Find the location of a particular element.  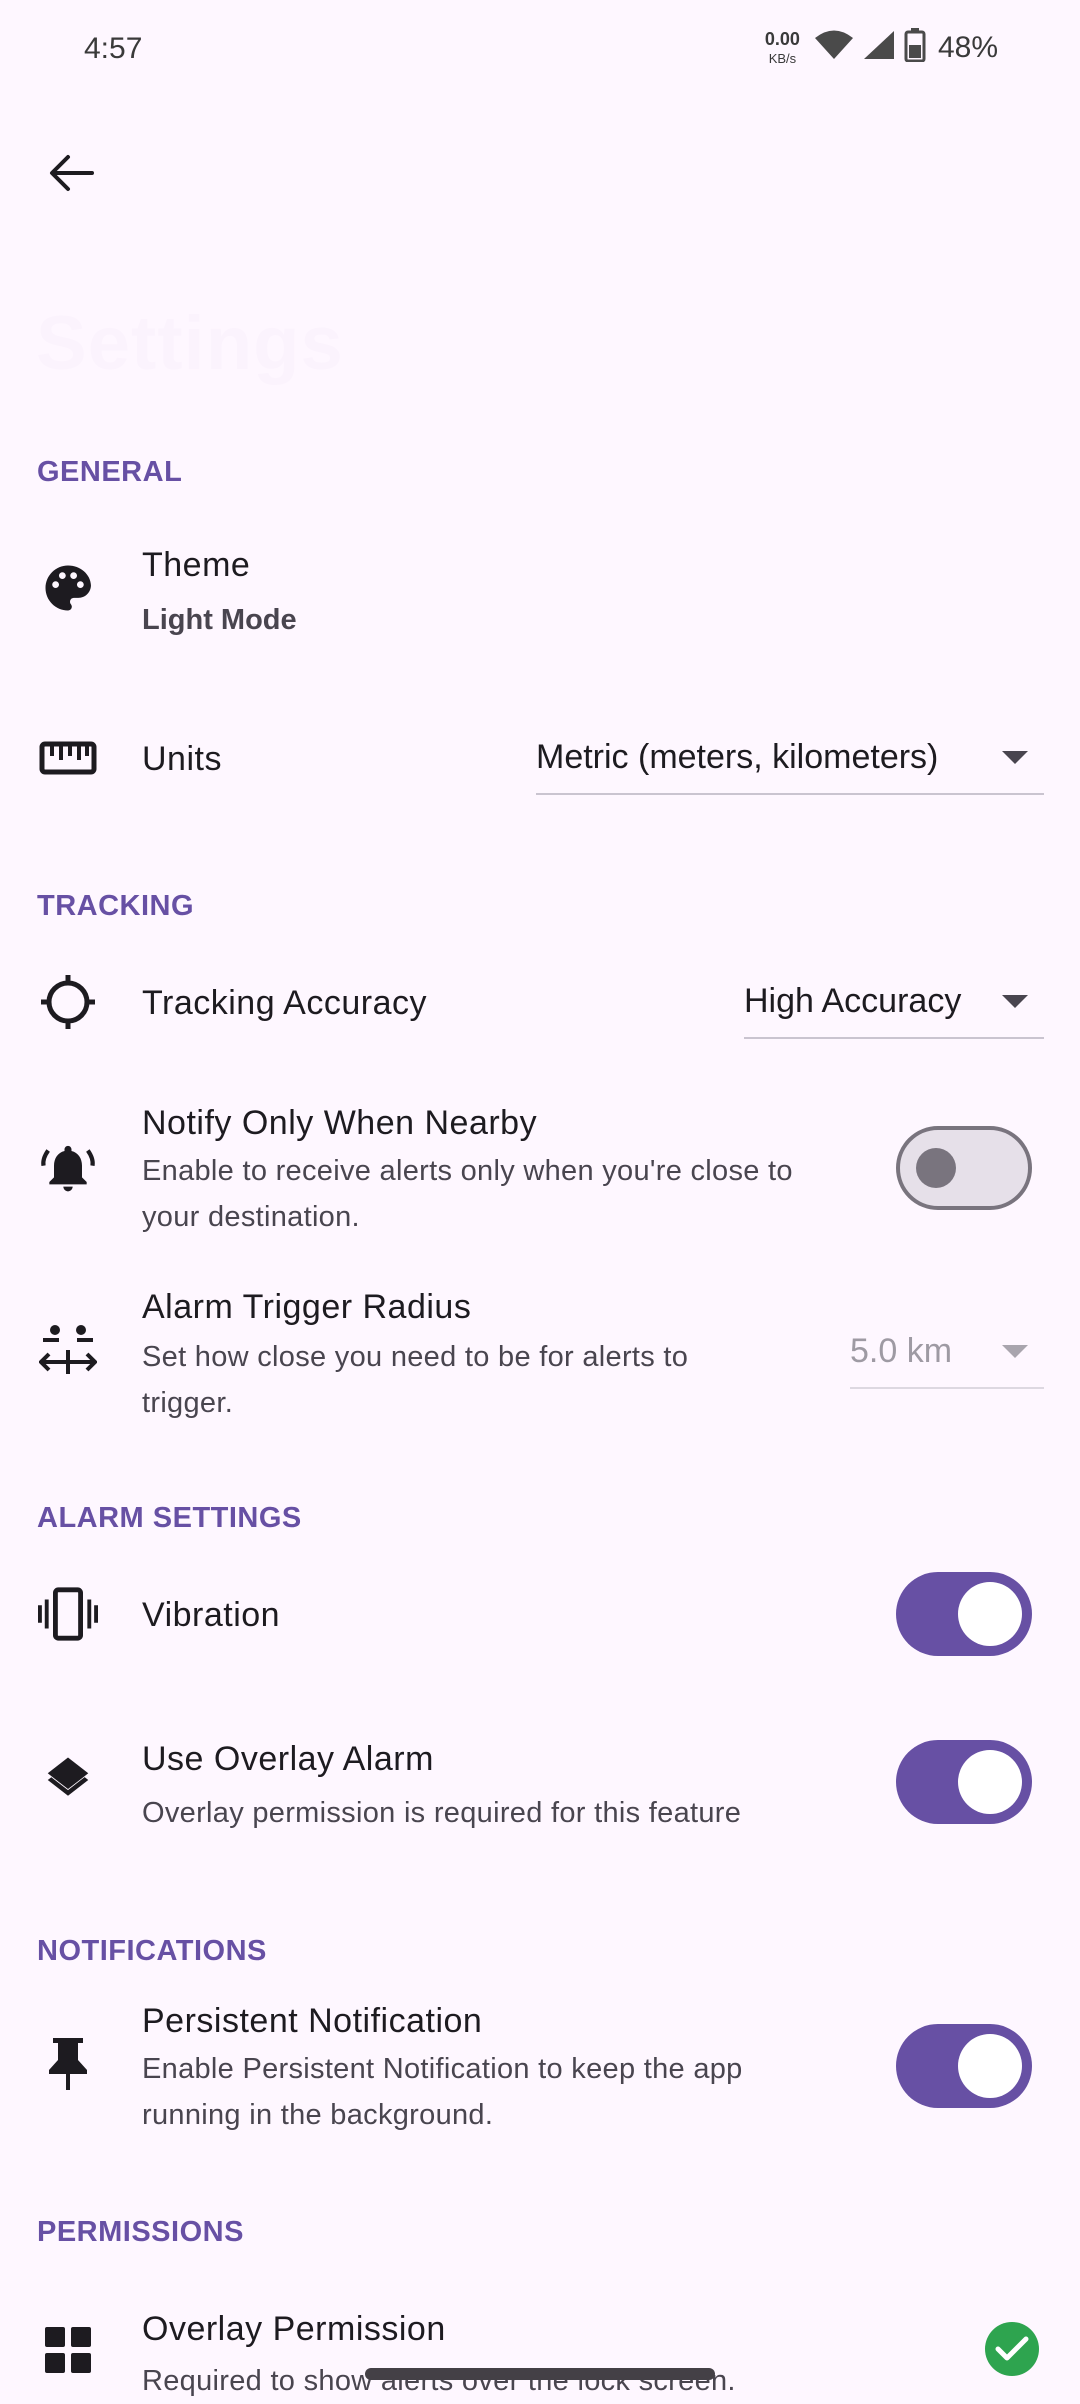

units-dropdown-value: Metric (meters, kilometers) is located at coordinates (737, 757).